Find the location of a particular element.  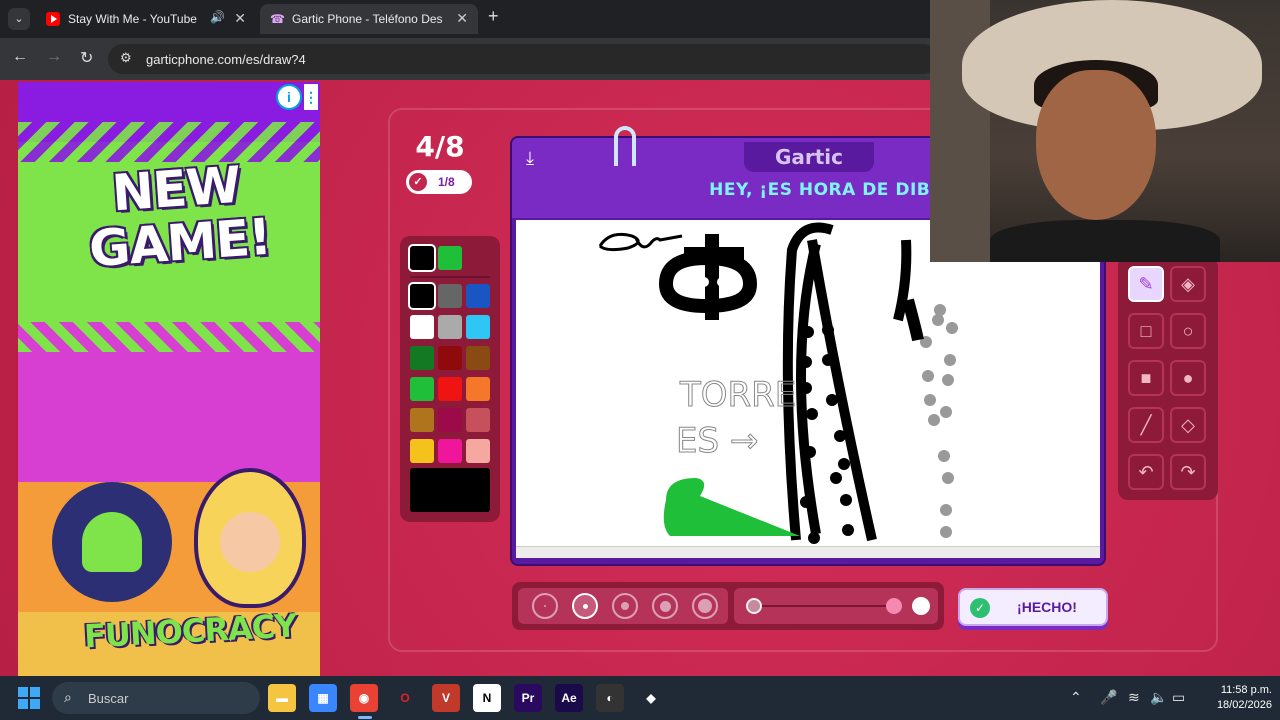

ad-info-icon: i is located at coordinates (289, 97).